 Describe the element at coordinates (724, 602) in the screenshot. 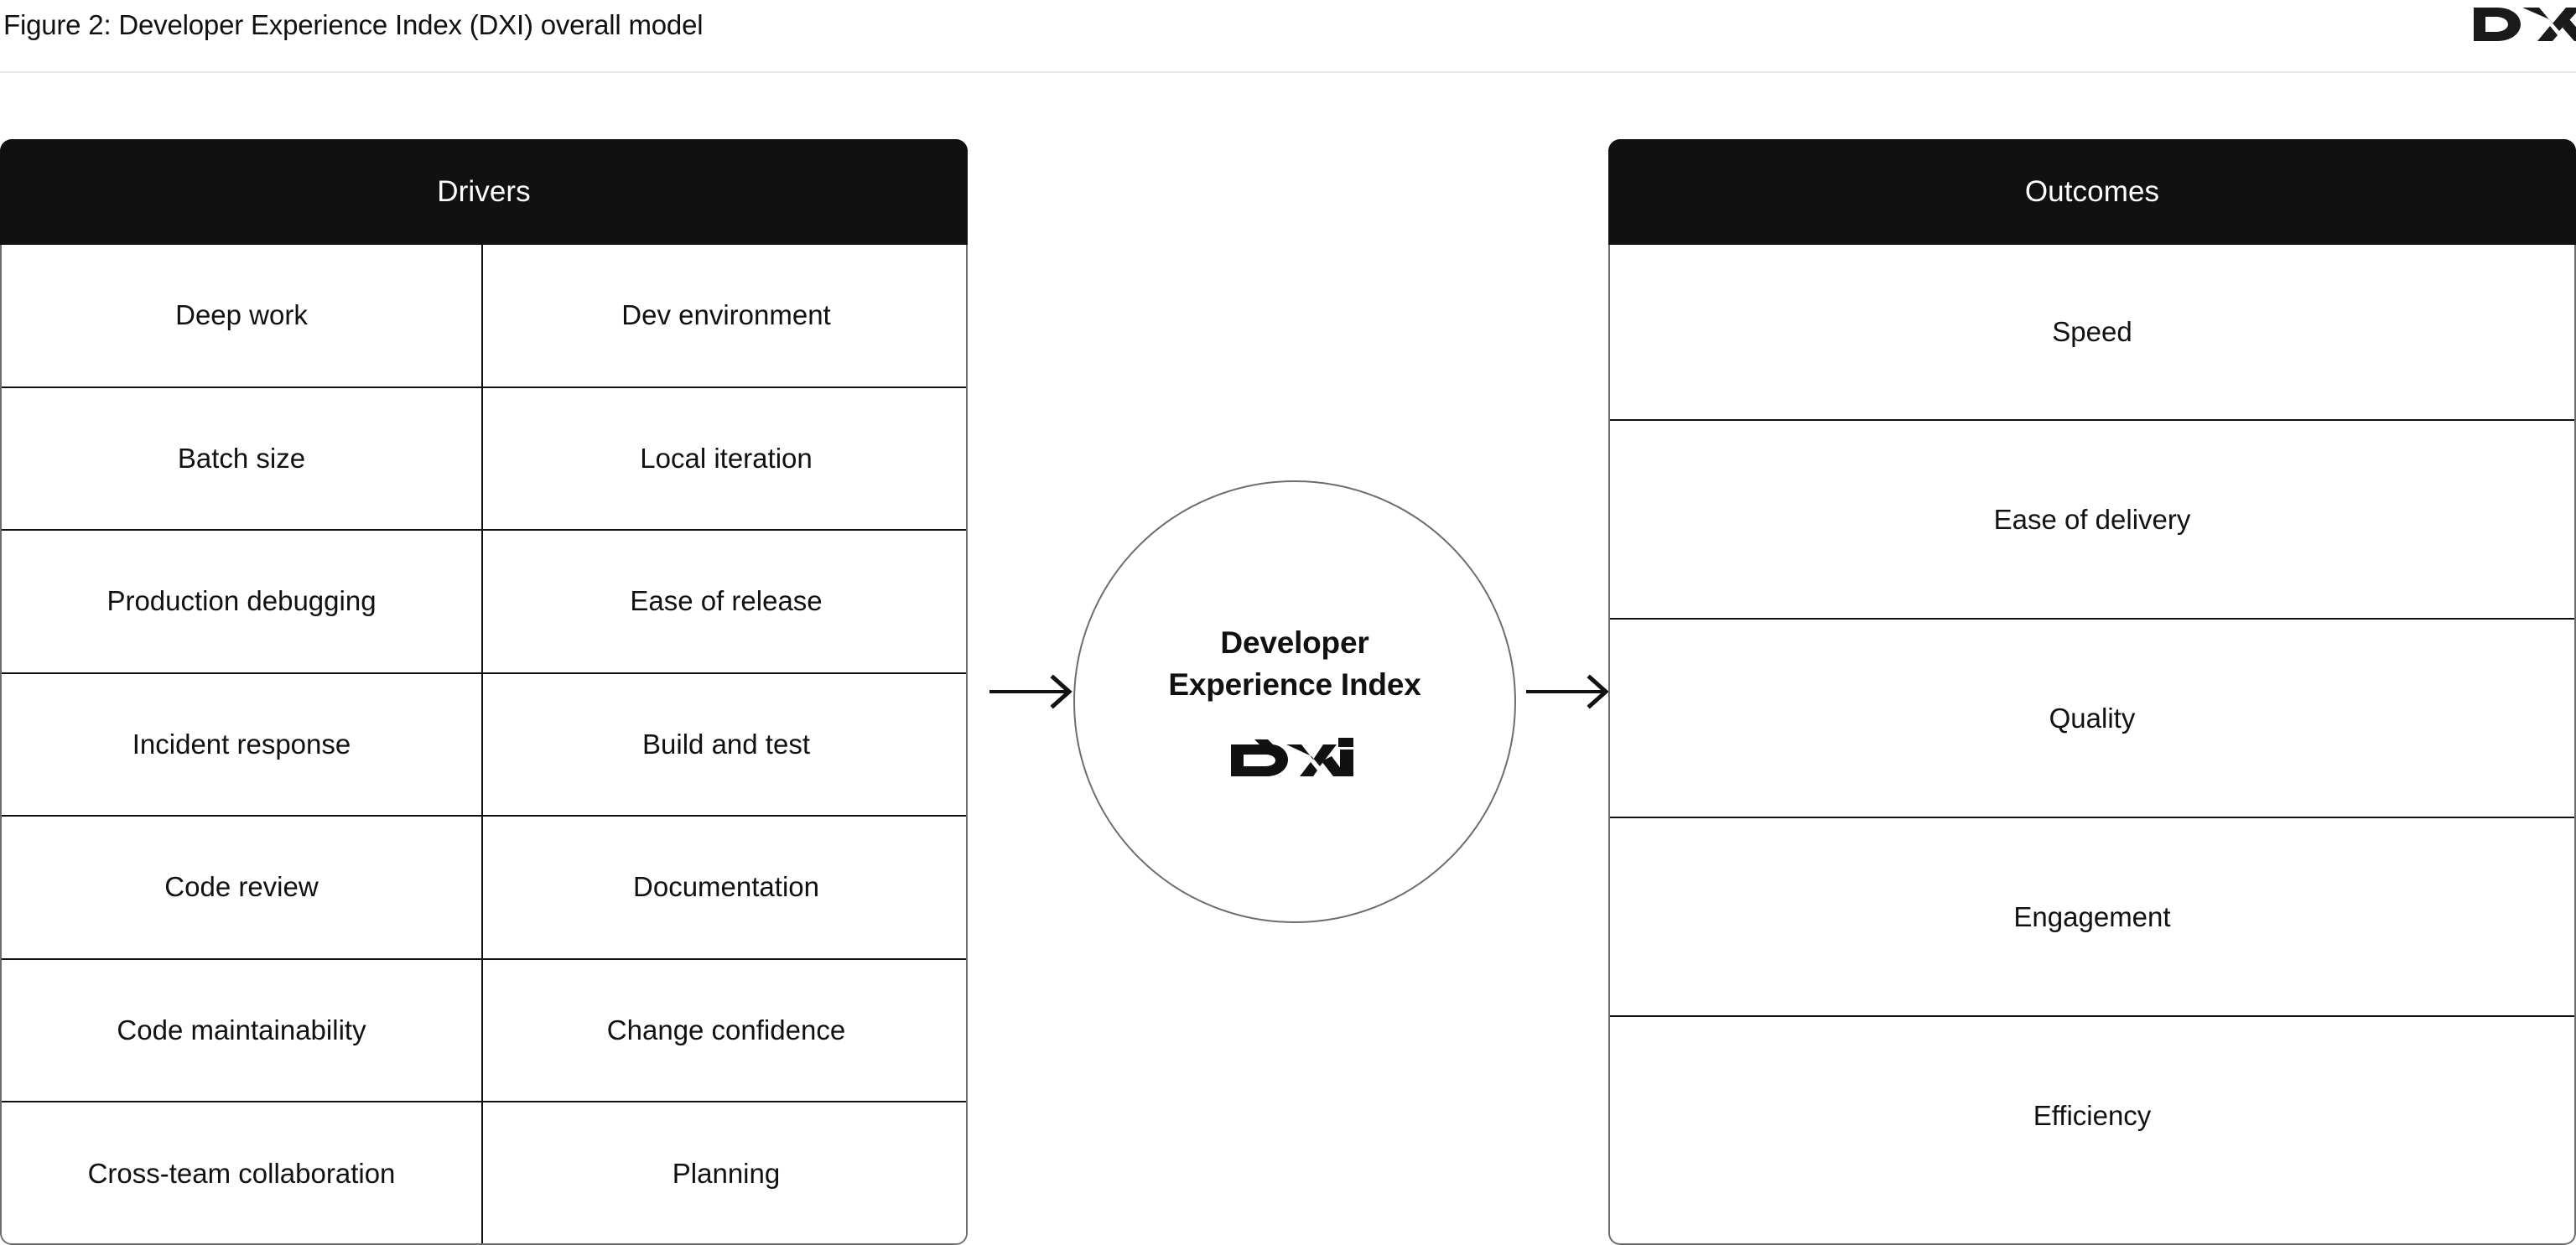

I see `driver-cell: Ease of release` at that location.